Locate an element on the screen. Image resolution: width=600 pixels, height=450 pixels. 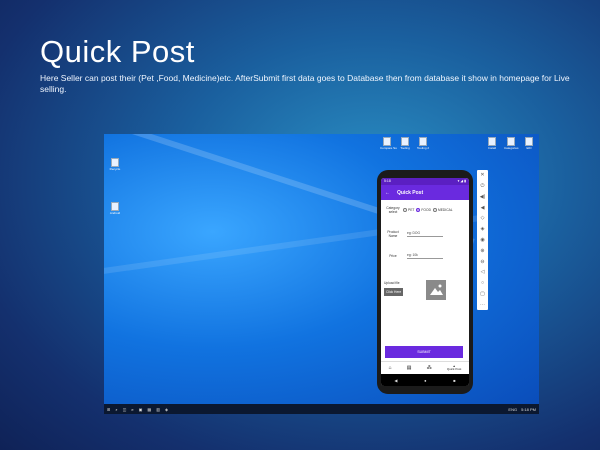
nav-quick-post: ▲ Quick Post is located at coordinates (454, 368).